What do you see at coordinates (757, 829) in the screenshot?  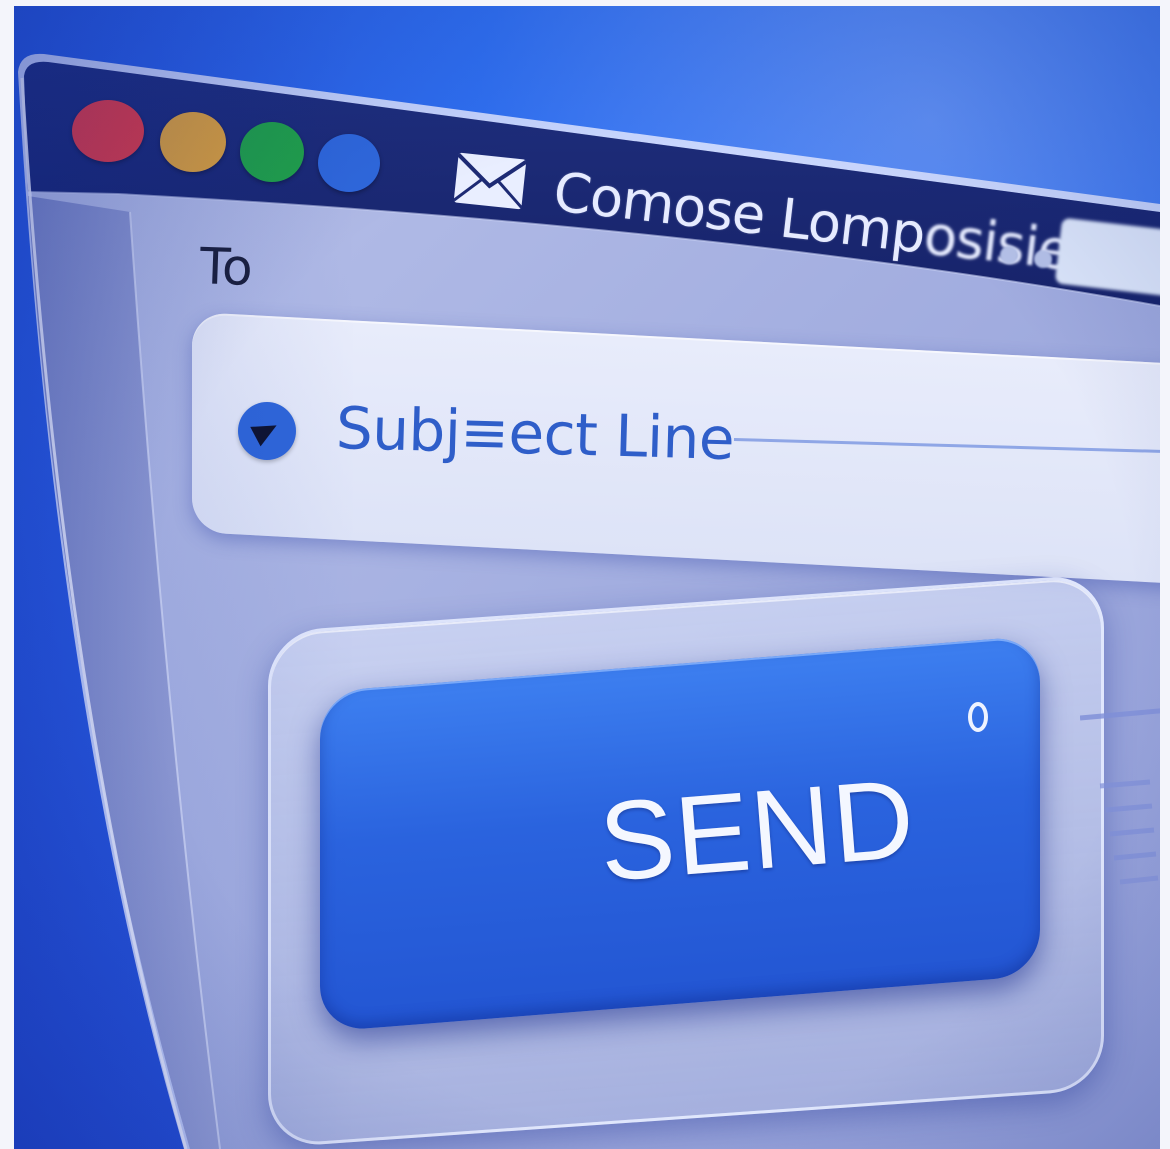 I see `send-button-label: SEND` at bounding box center [757, 829].